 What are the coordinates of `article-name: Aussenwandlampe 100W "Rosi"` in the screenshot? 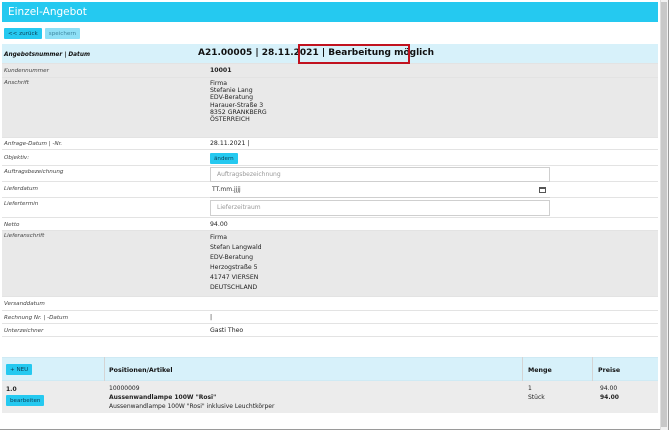 It's located at (163, 397).